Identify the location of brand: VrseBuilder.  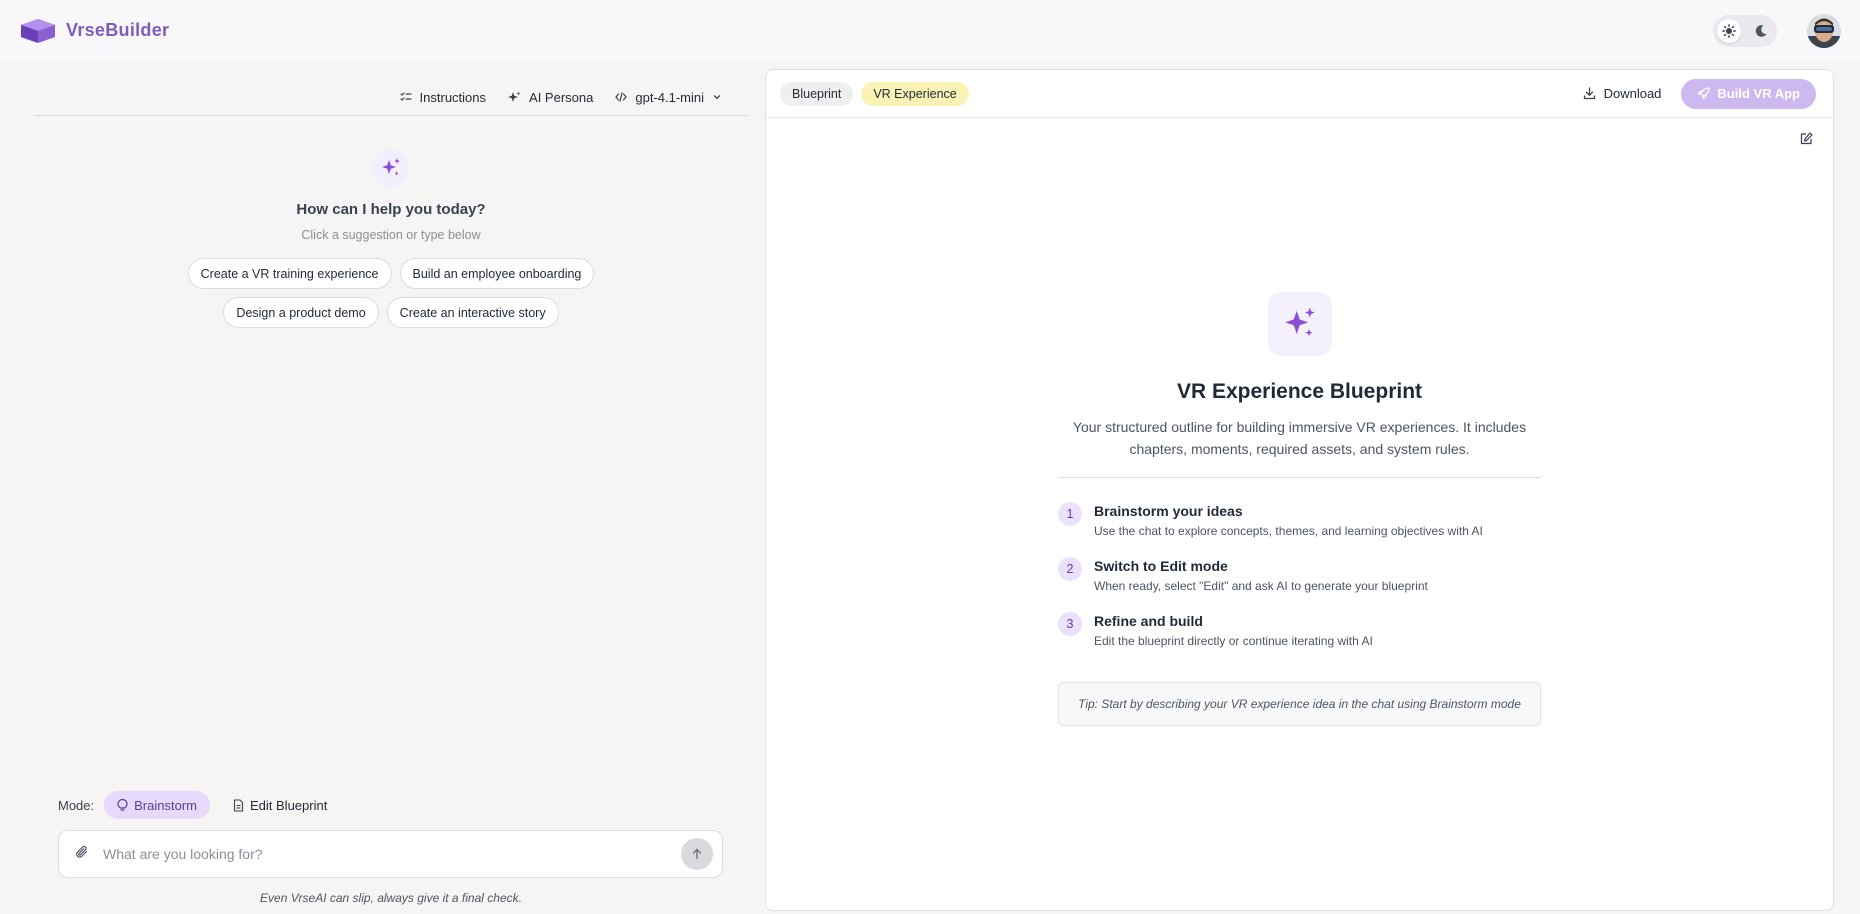
(94, 31).